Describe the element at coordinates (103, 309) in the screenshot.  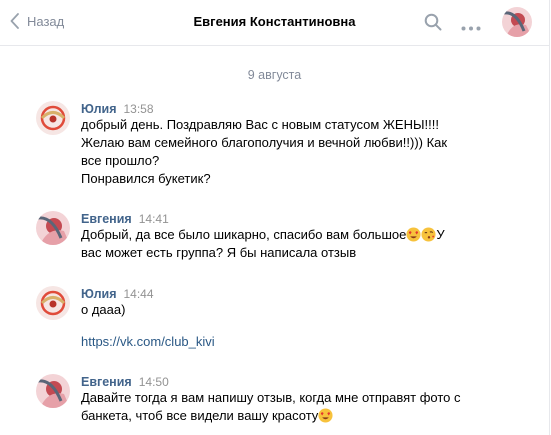
I see `message-text: о дааа)` at that location.